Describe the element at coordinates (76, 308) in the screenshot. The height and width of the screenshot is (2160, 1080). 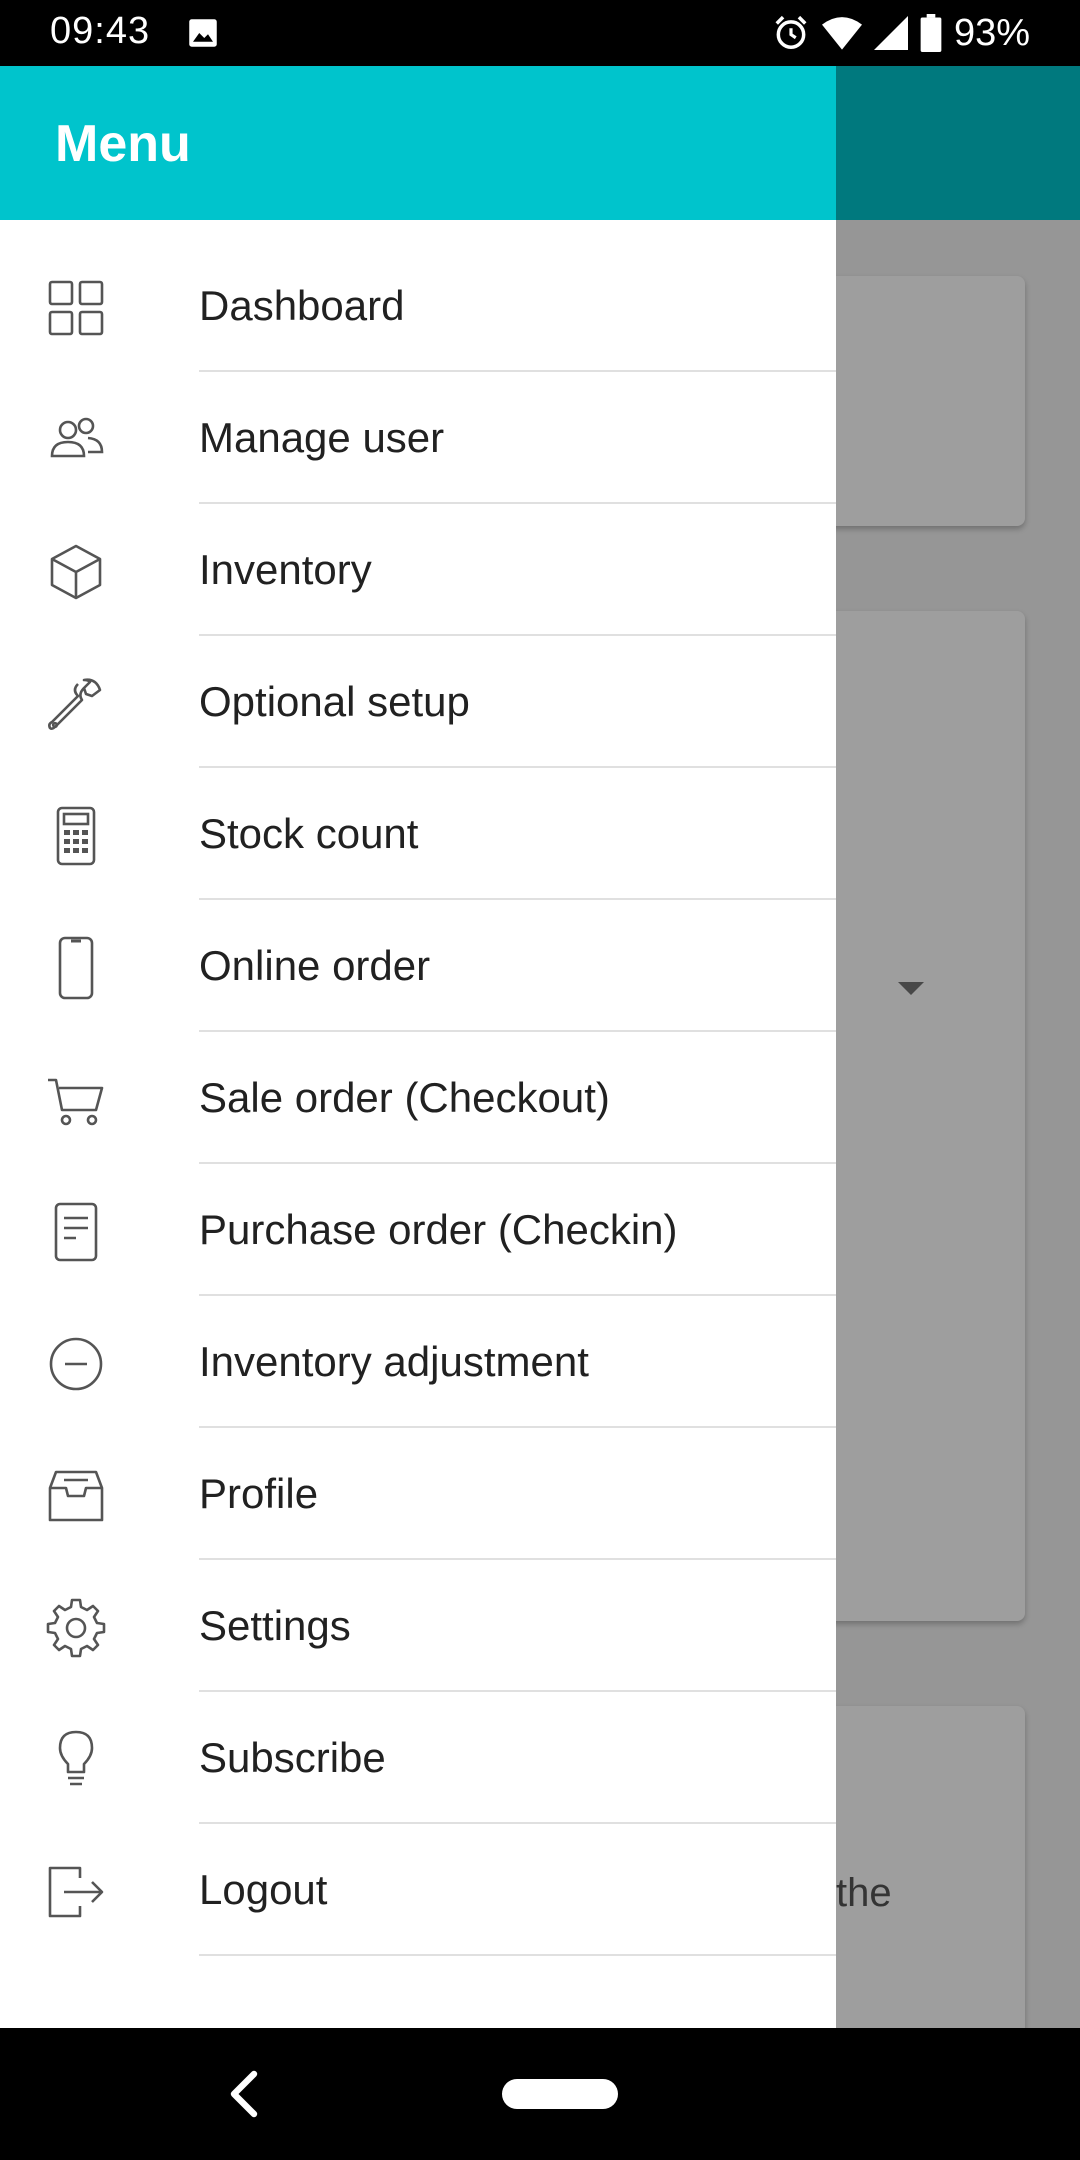
I see `dashboard-grid-icon` at that location.